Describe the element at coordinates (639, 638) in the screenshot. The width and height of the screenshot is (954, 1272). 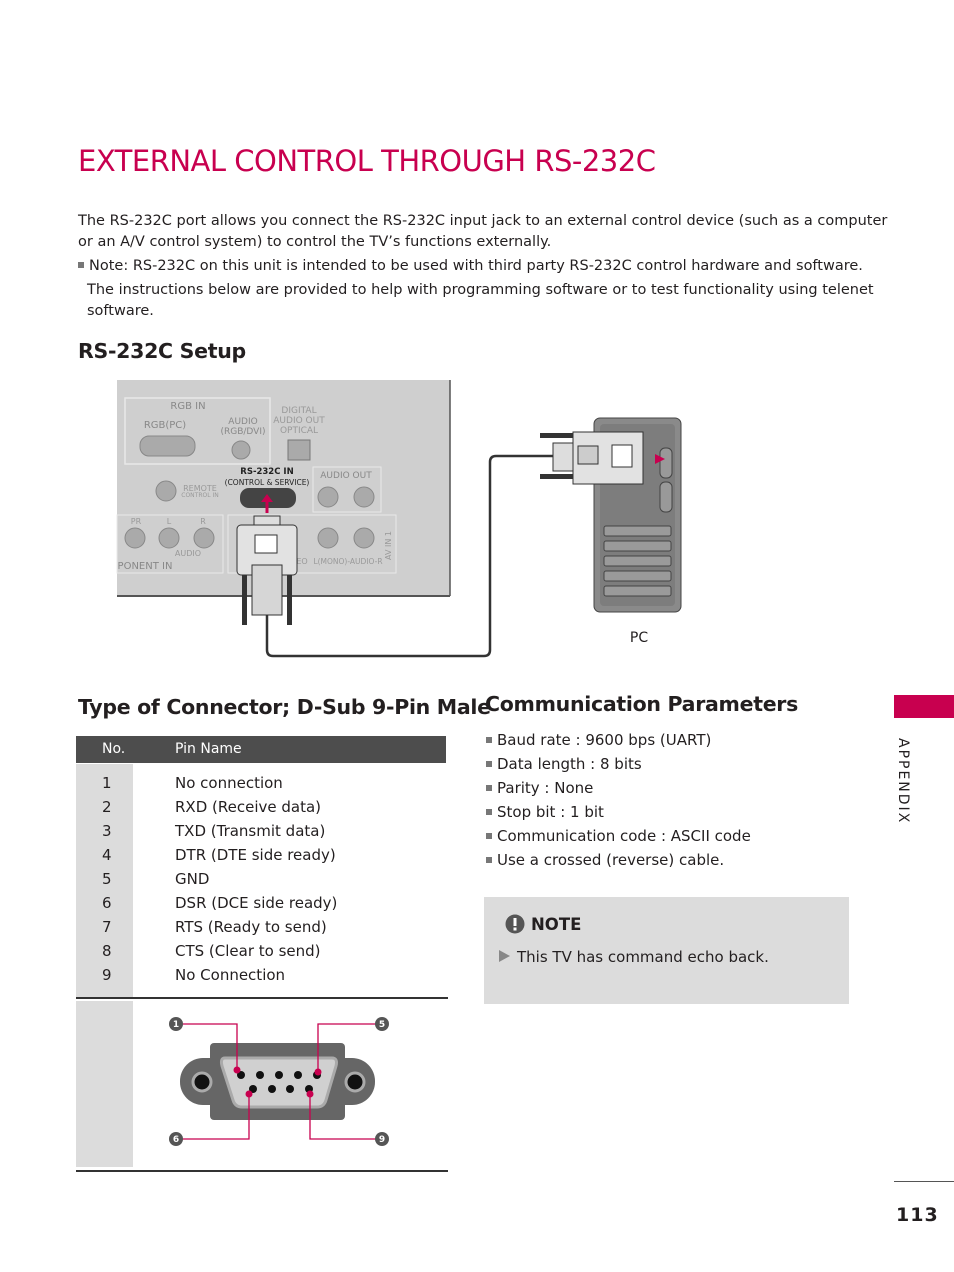
I see `pc-label: PC` at that location.